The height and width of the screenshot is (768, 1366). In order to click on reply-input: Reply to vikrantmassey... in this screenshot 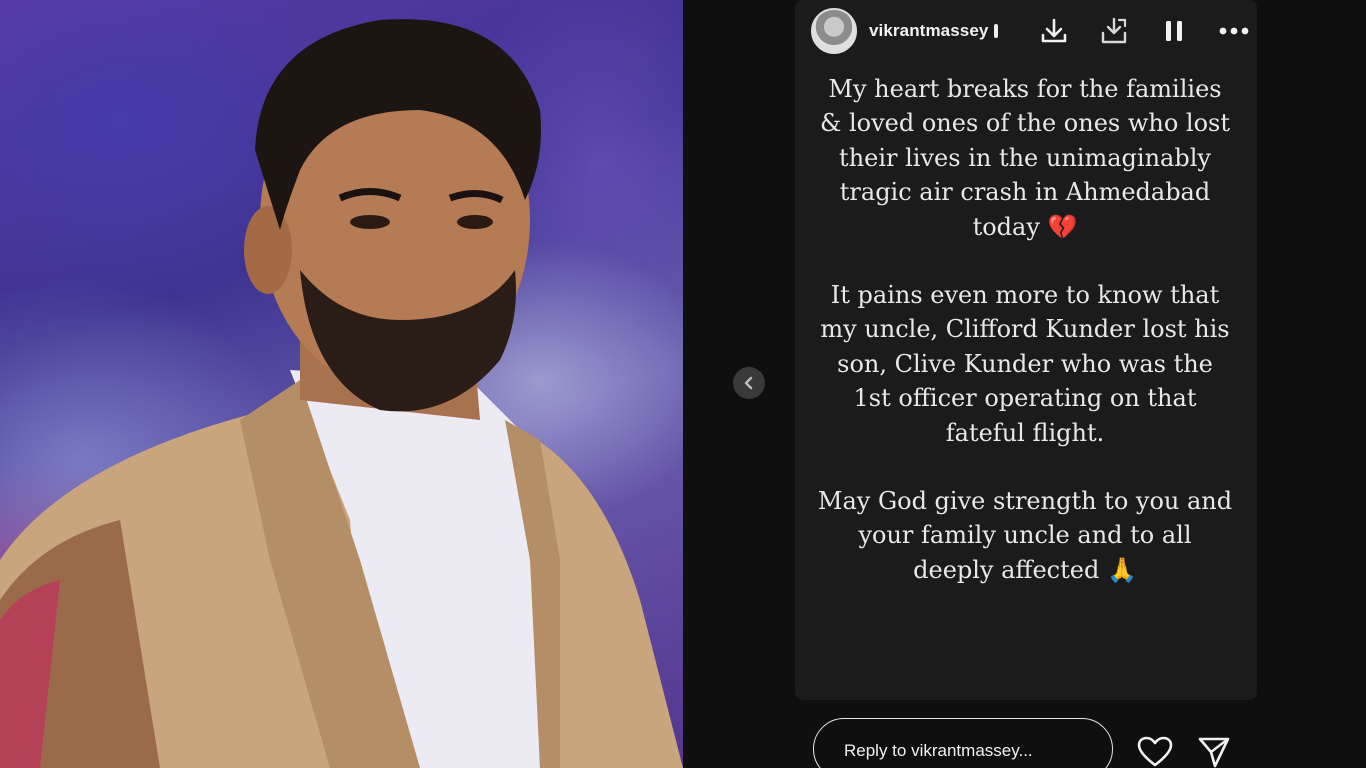, I will do `click(963, 743)`.